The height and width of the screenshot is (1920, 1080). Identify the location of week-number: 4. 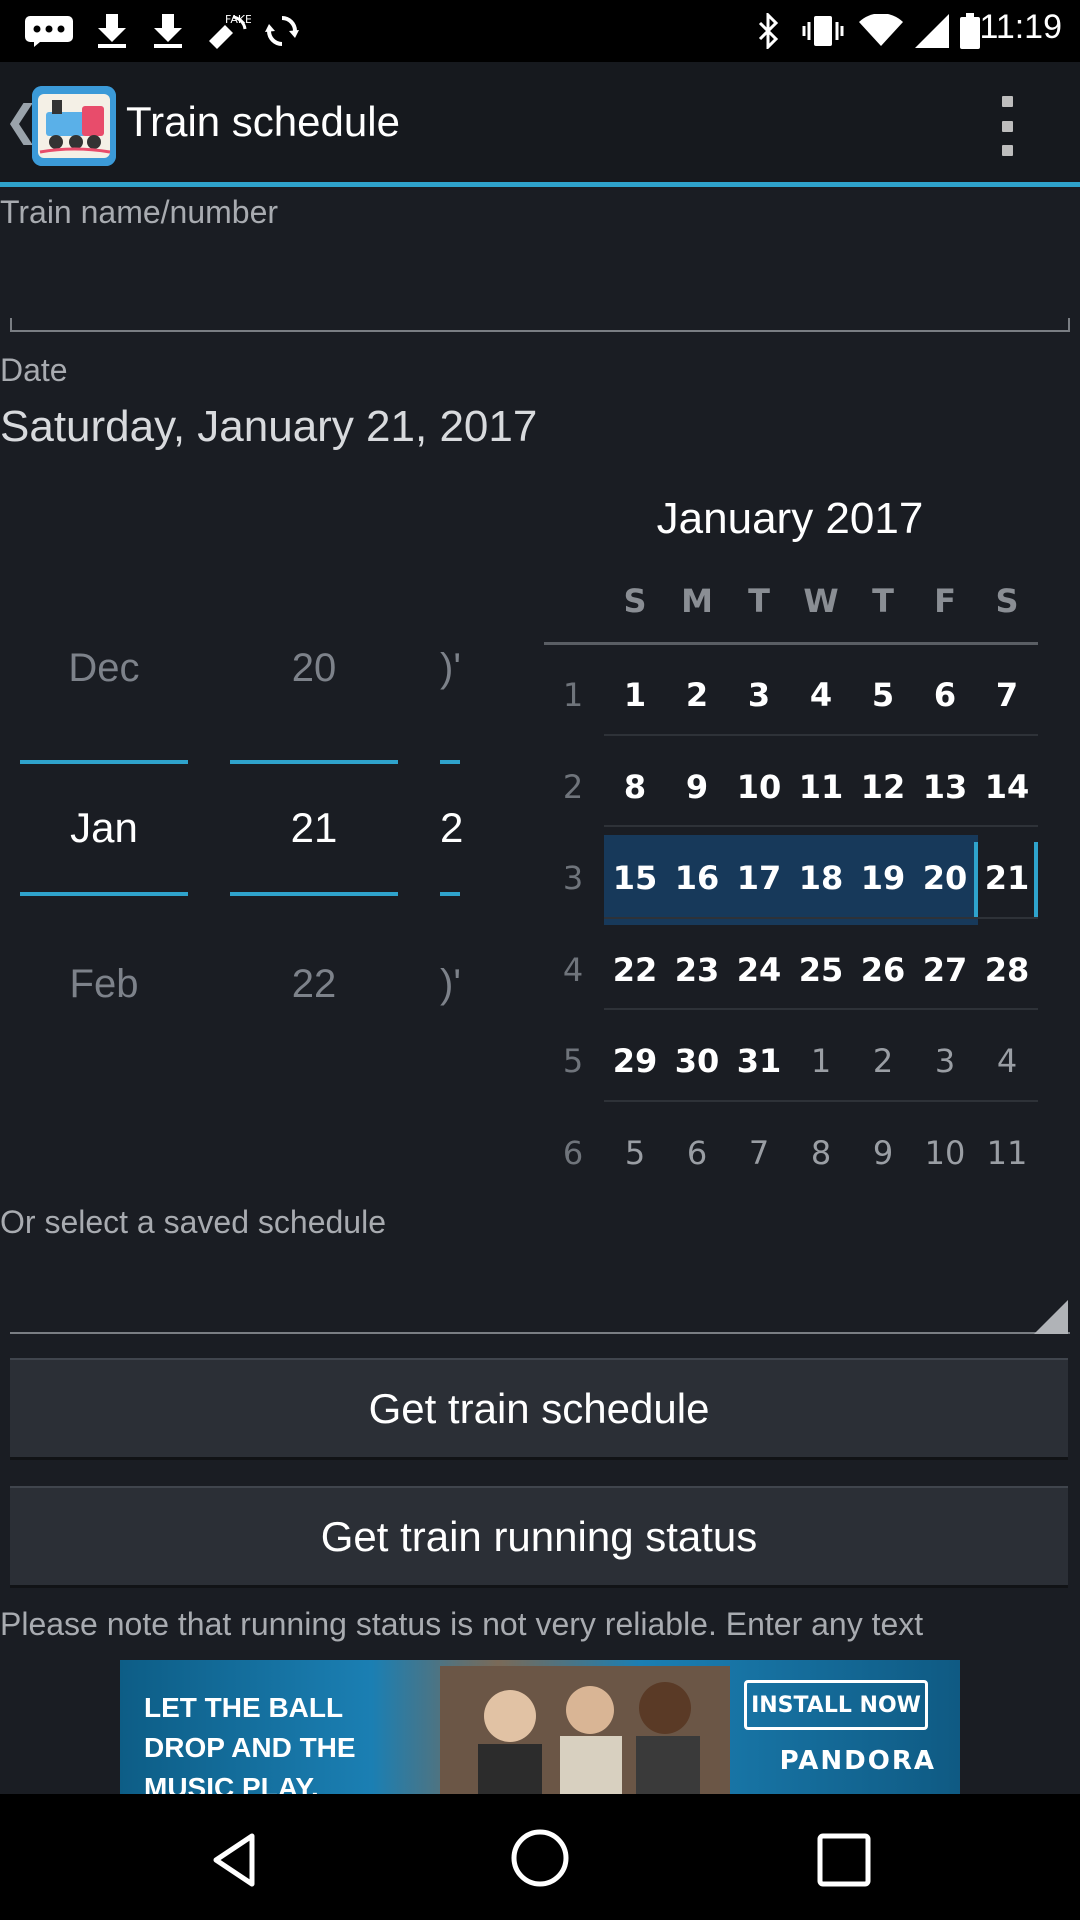
(573, 970).